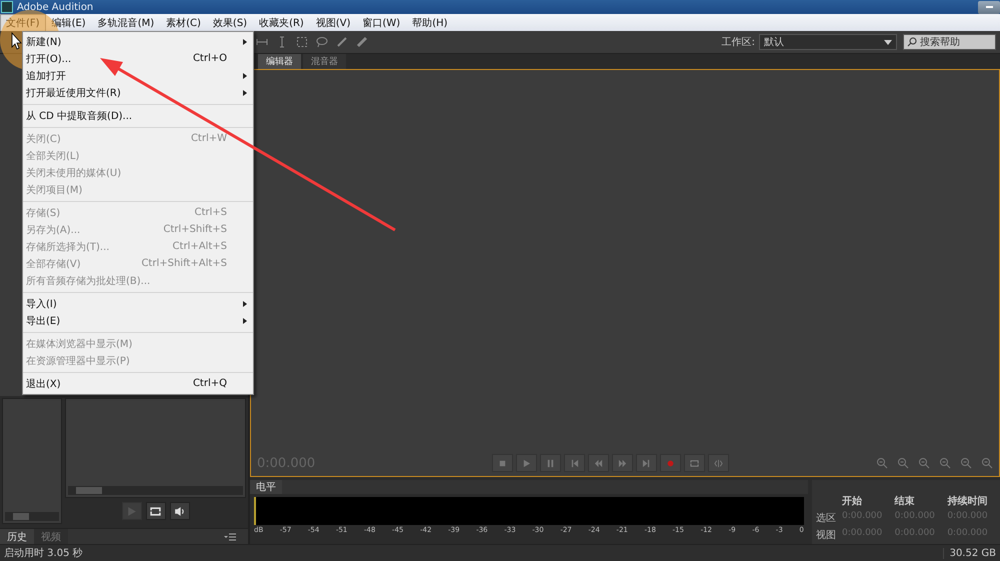  What do you see at coordinates (362, 42) in the screenshot?
I see `bandage-icon` at bounding box center [362, 42].